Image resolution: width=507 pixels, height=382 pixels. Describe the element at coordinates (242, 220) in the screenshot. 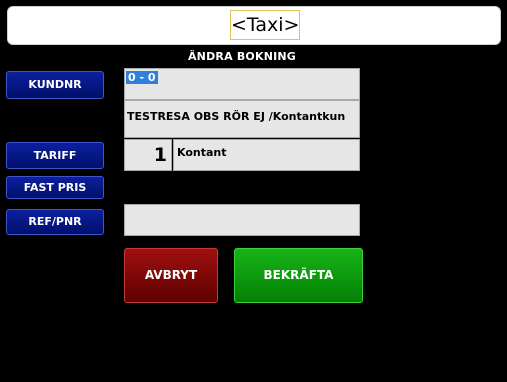

I see `ref-pnr-input` at that location.